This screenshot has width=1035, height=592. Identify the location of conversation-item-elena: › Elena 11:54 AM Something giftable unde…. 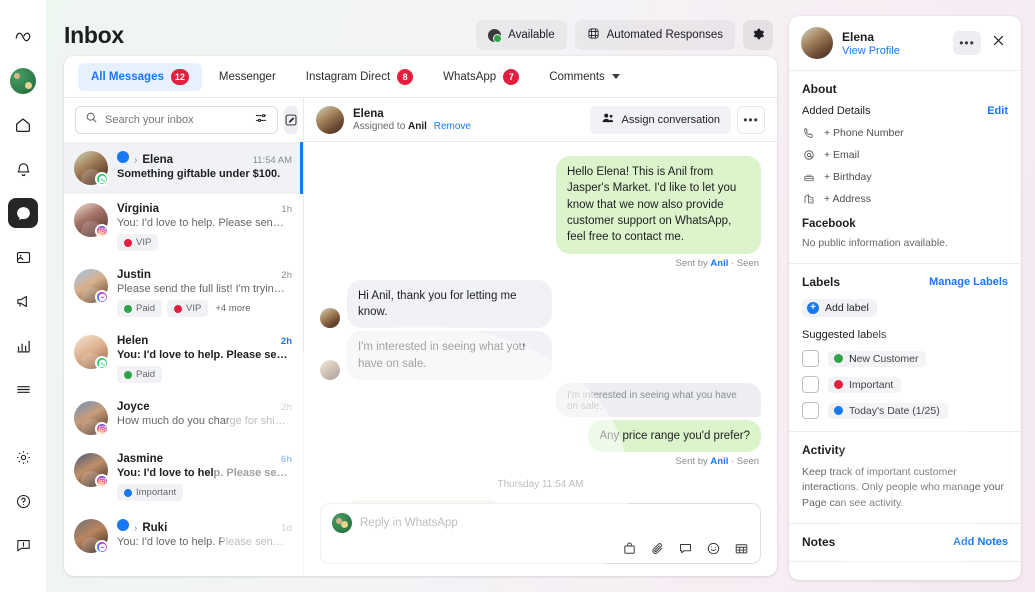
(183, 168).